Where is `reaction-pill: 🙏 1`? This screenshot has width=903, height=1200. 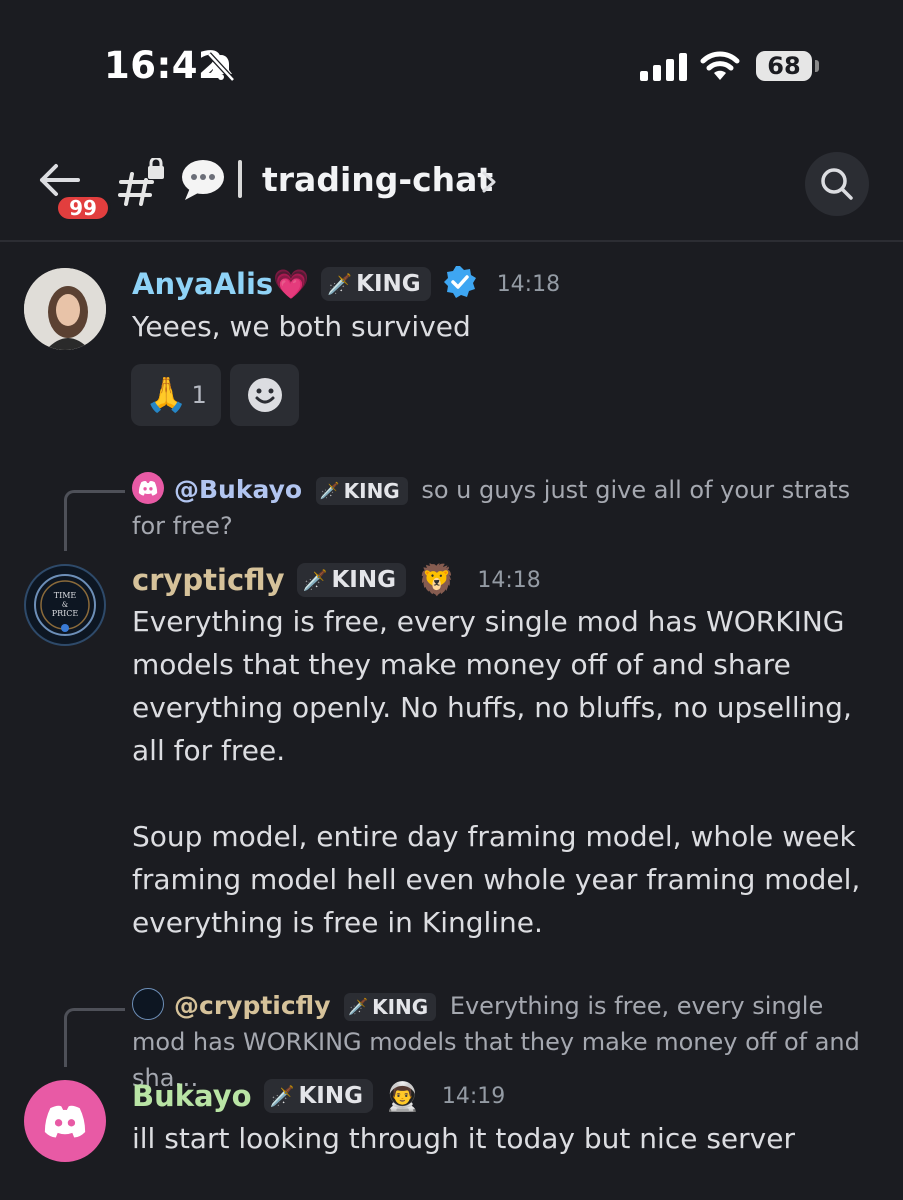 reaction-pill: 🙏 1 is located at coordinates (176, 395).